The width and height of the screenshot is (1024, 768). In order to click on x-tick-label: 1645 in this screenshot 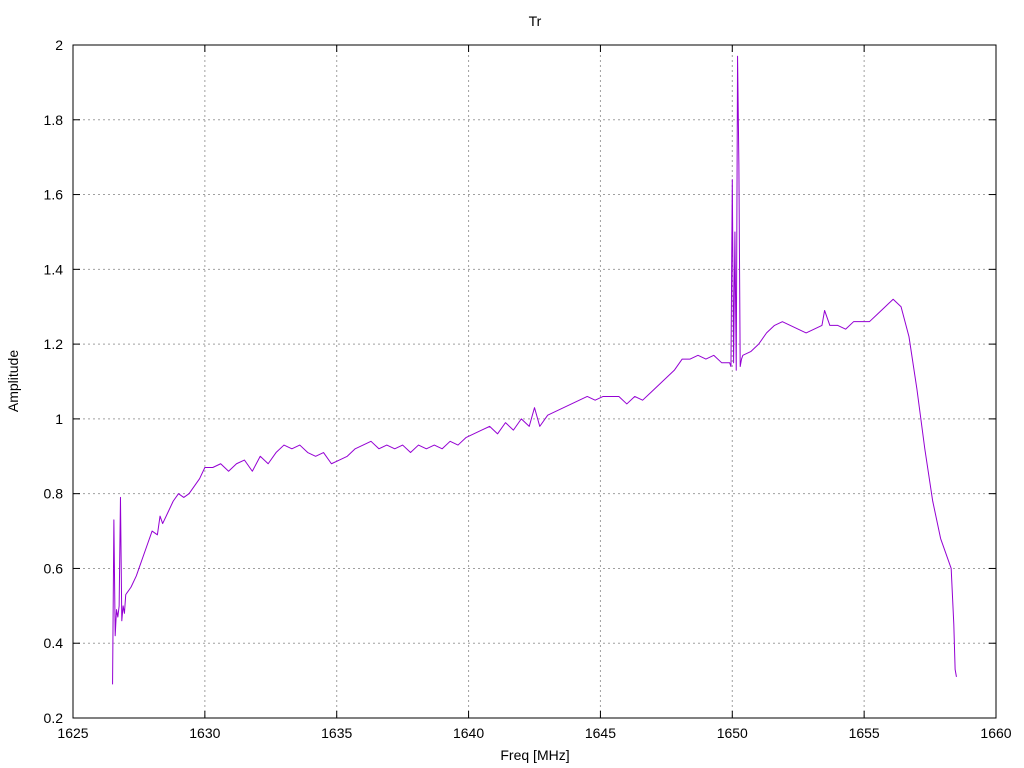, I will do `click(600, 733)`.